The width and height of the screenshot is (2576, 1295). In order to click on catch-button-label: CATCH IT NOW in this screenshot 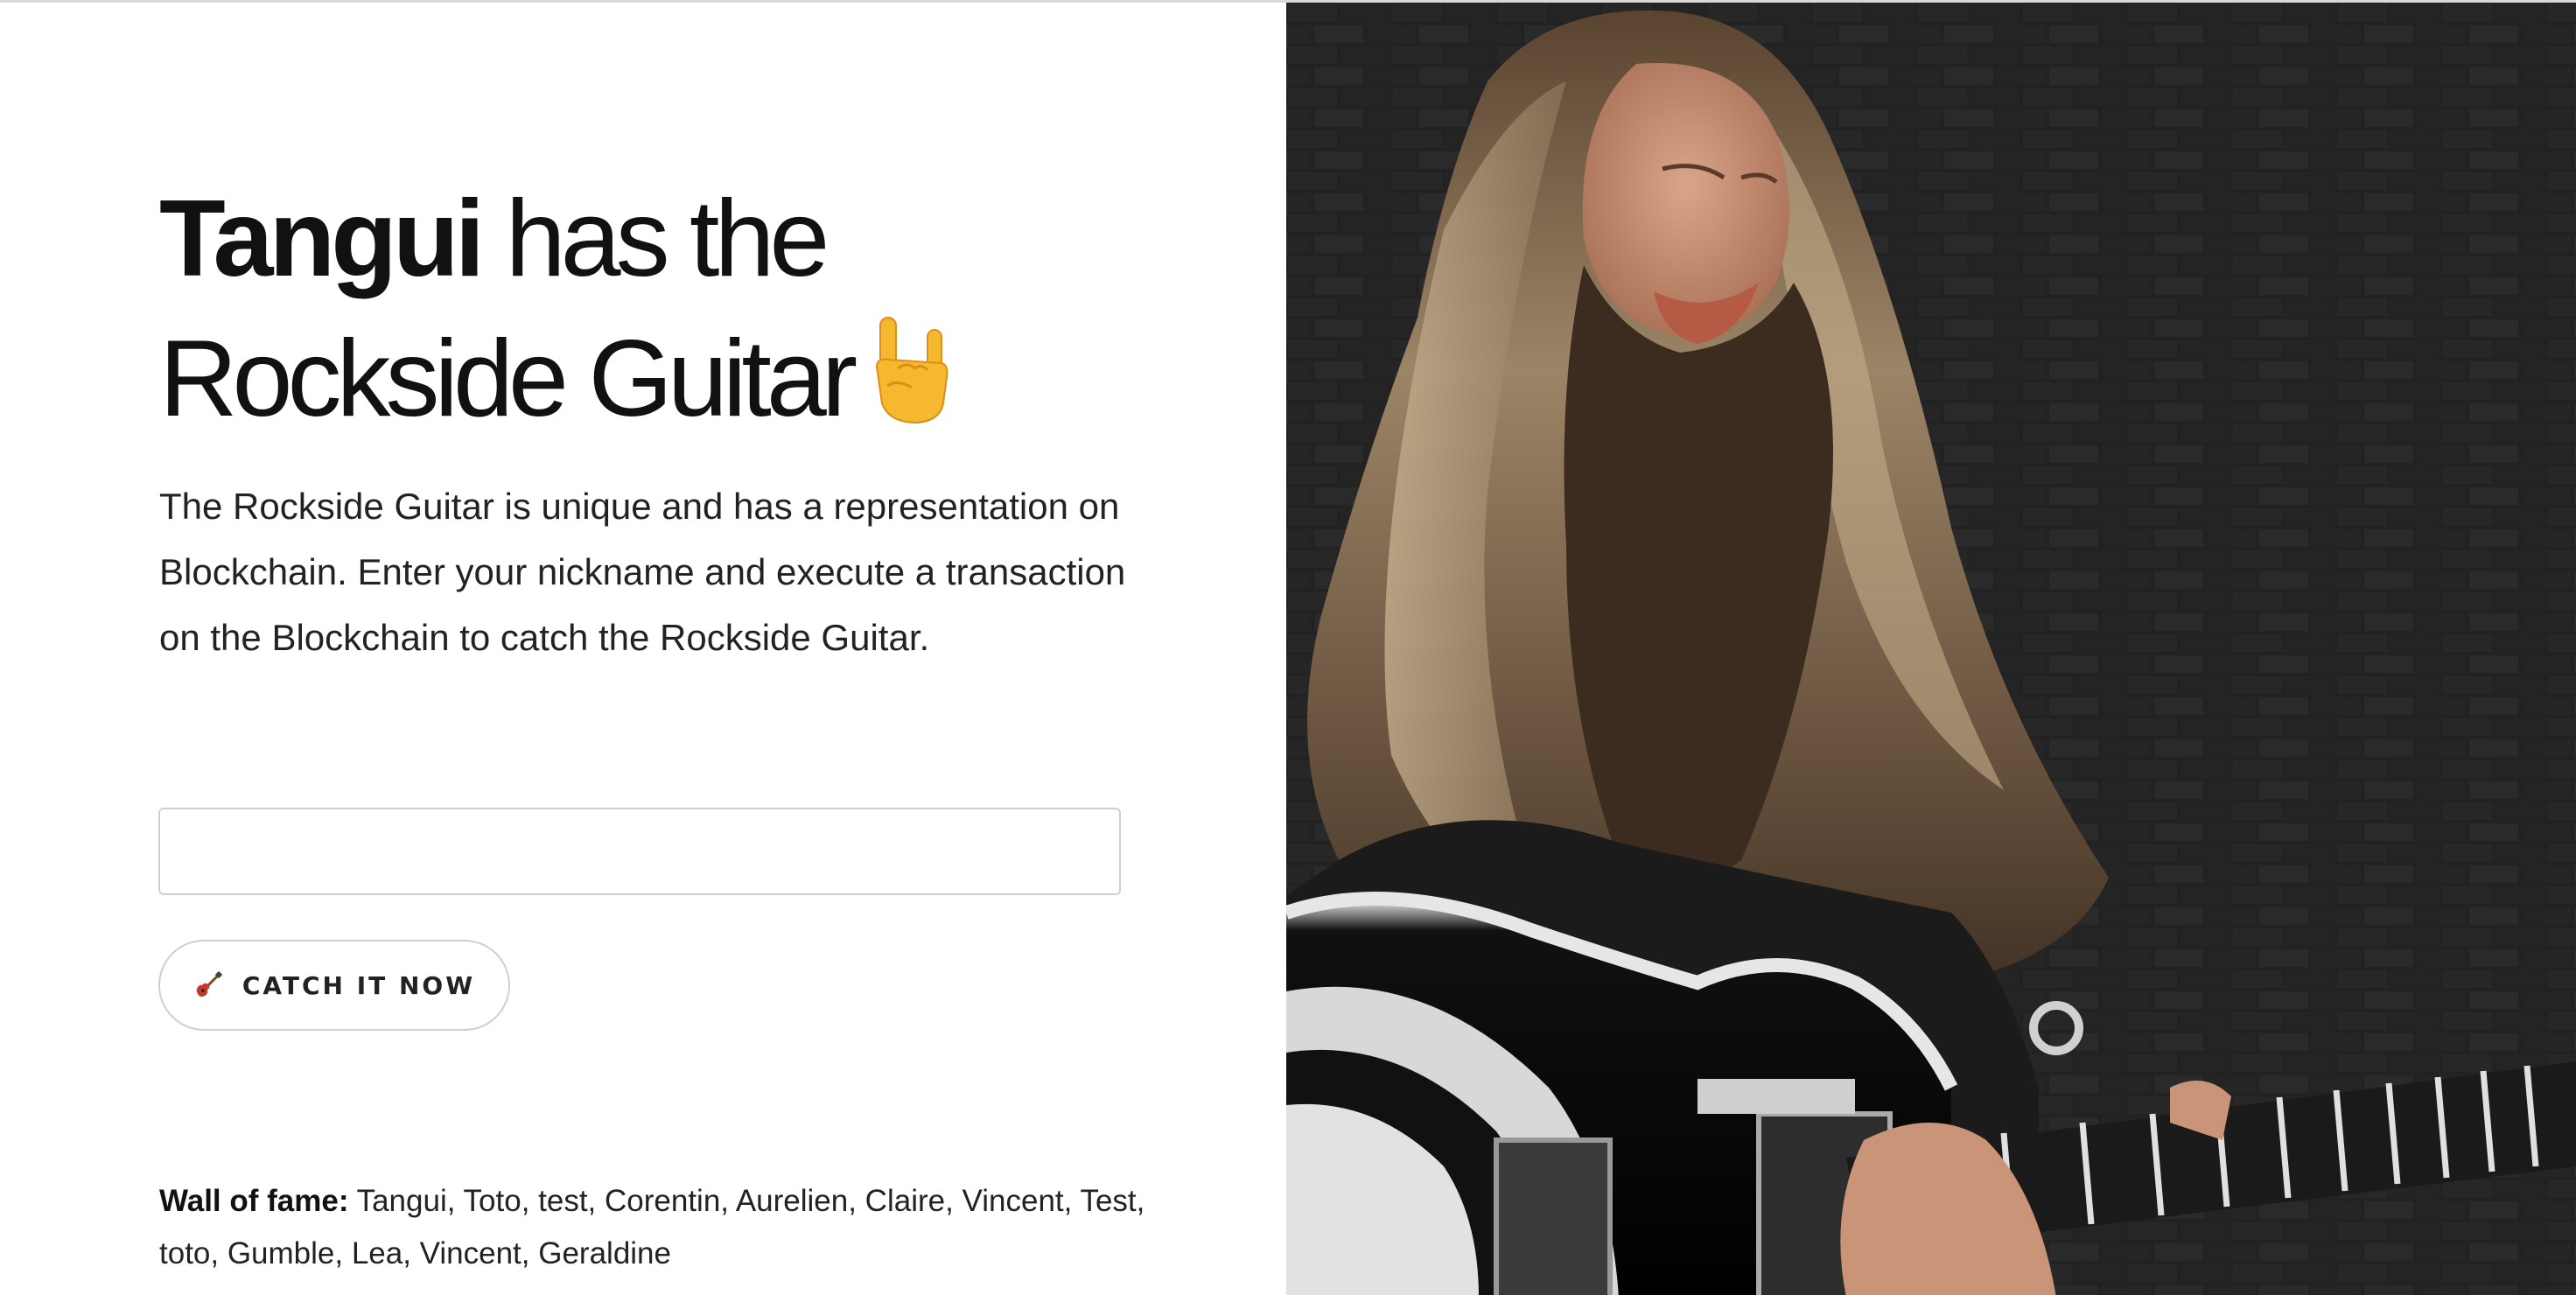, I will do `click(359, 985)`.